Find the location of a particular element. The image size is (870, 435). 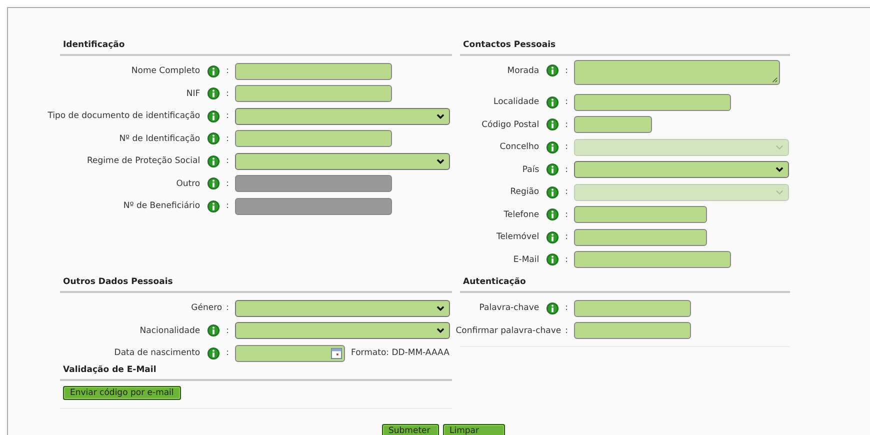

section-heading: Identificação is located at coordinates (256, 48).